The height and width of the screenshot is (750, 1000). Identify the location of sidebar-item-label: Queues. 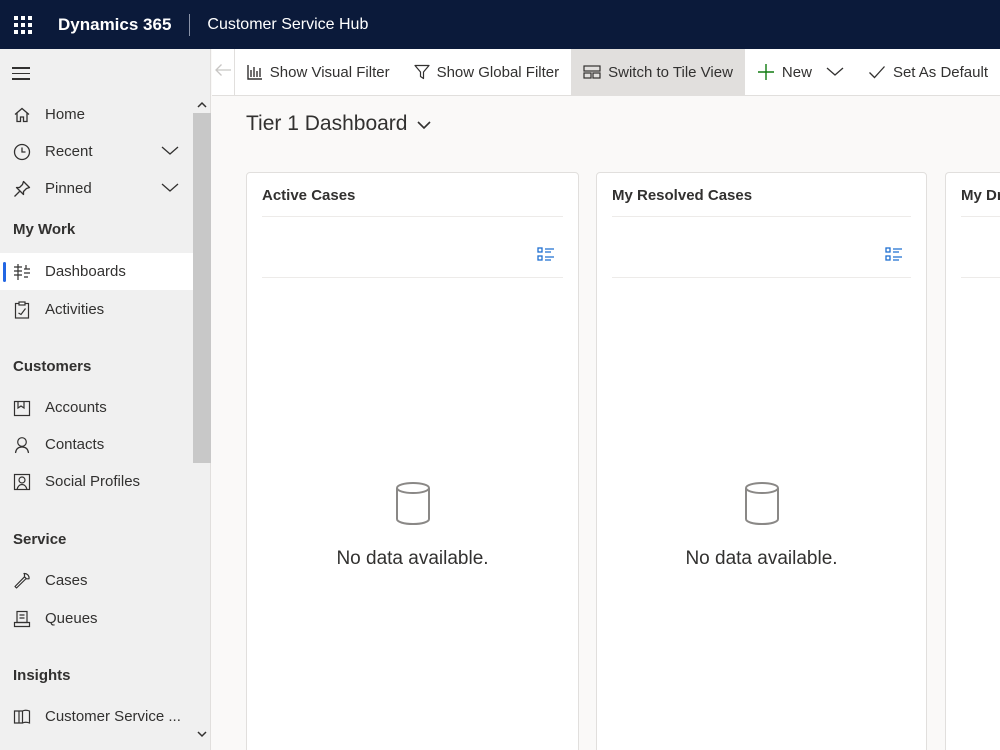
(71, 618).